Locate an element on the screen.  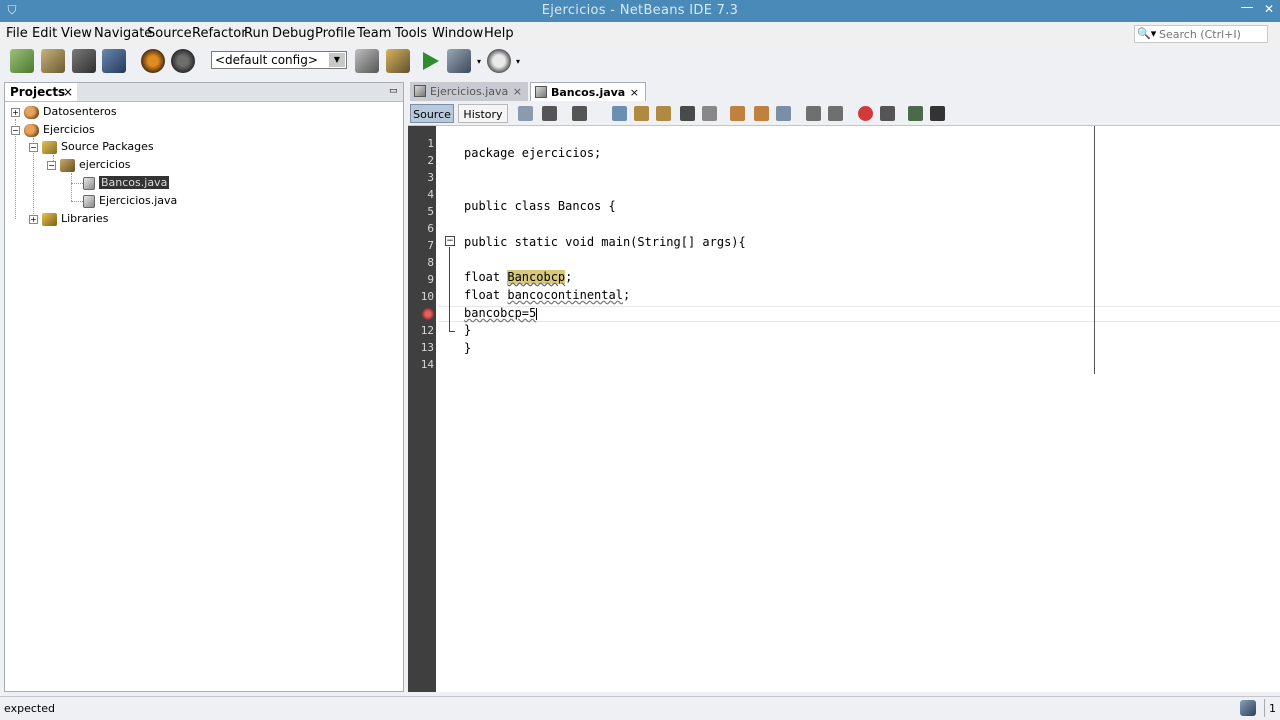
line-number: 6 is located at coordinates (430, 228).